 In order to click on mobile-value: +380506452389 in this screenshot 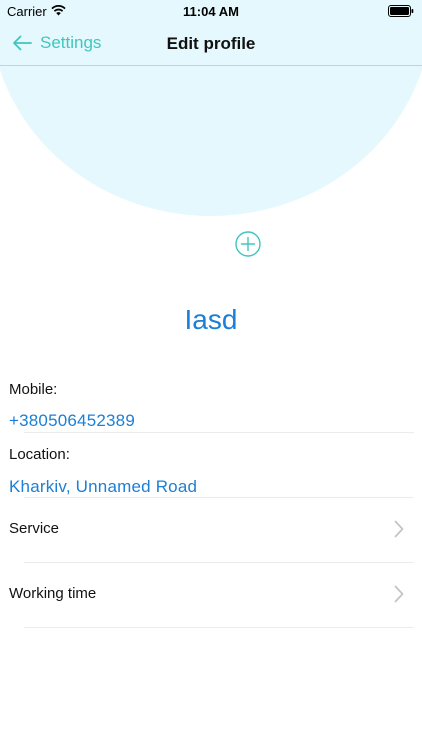, I will do `click(72, 421)`.